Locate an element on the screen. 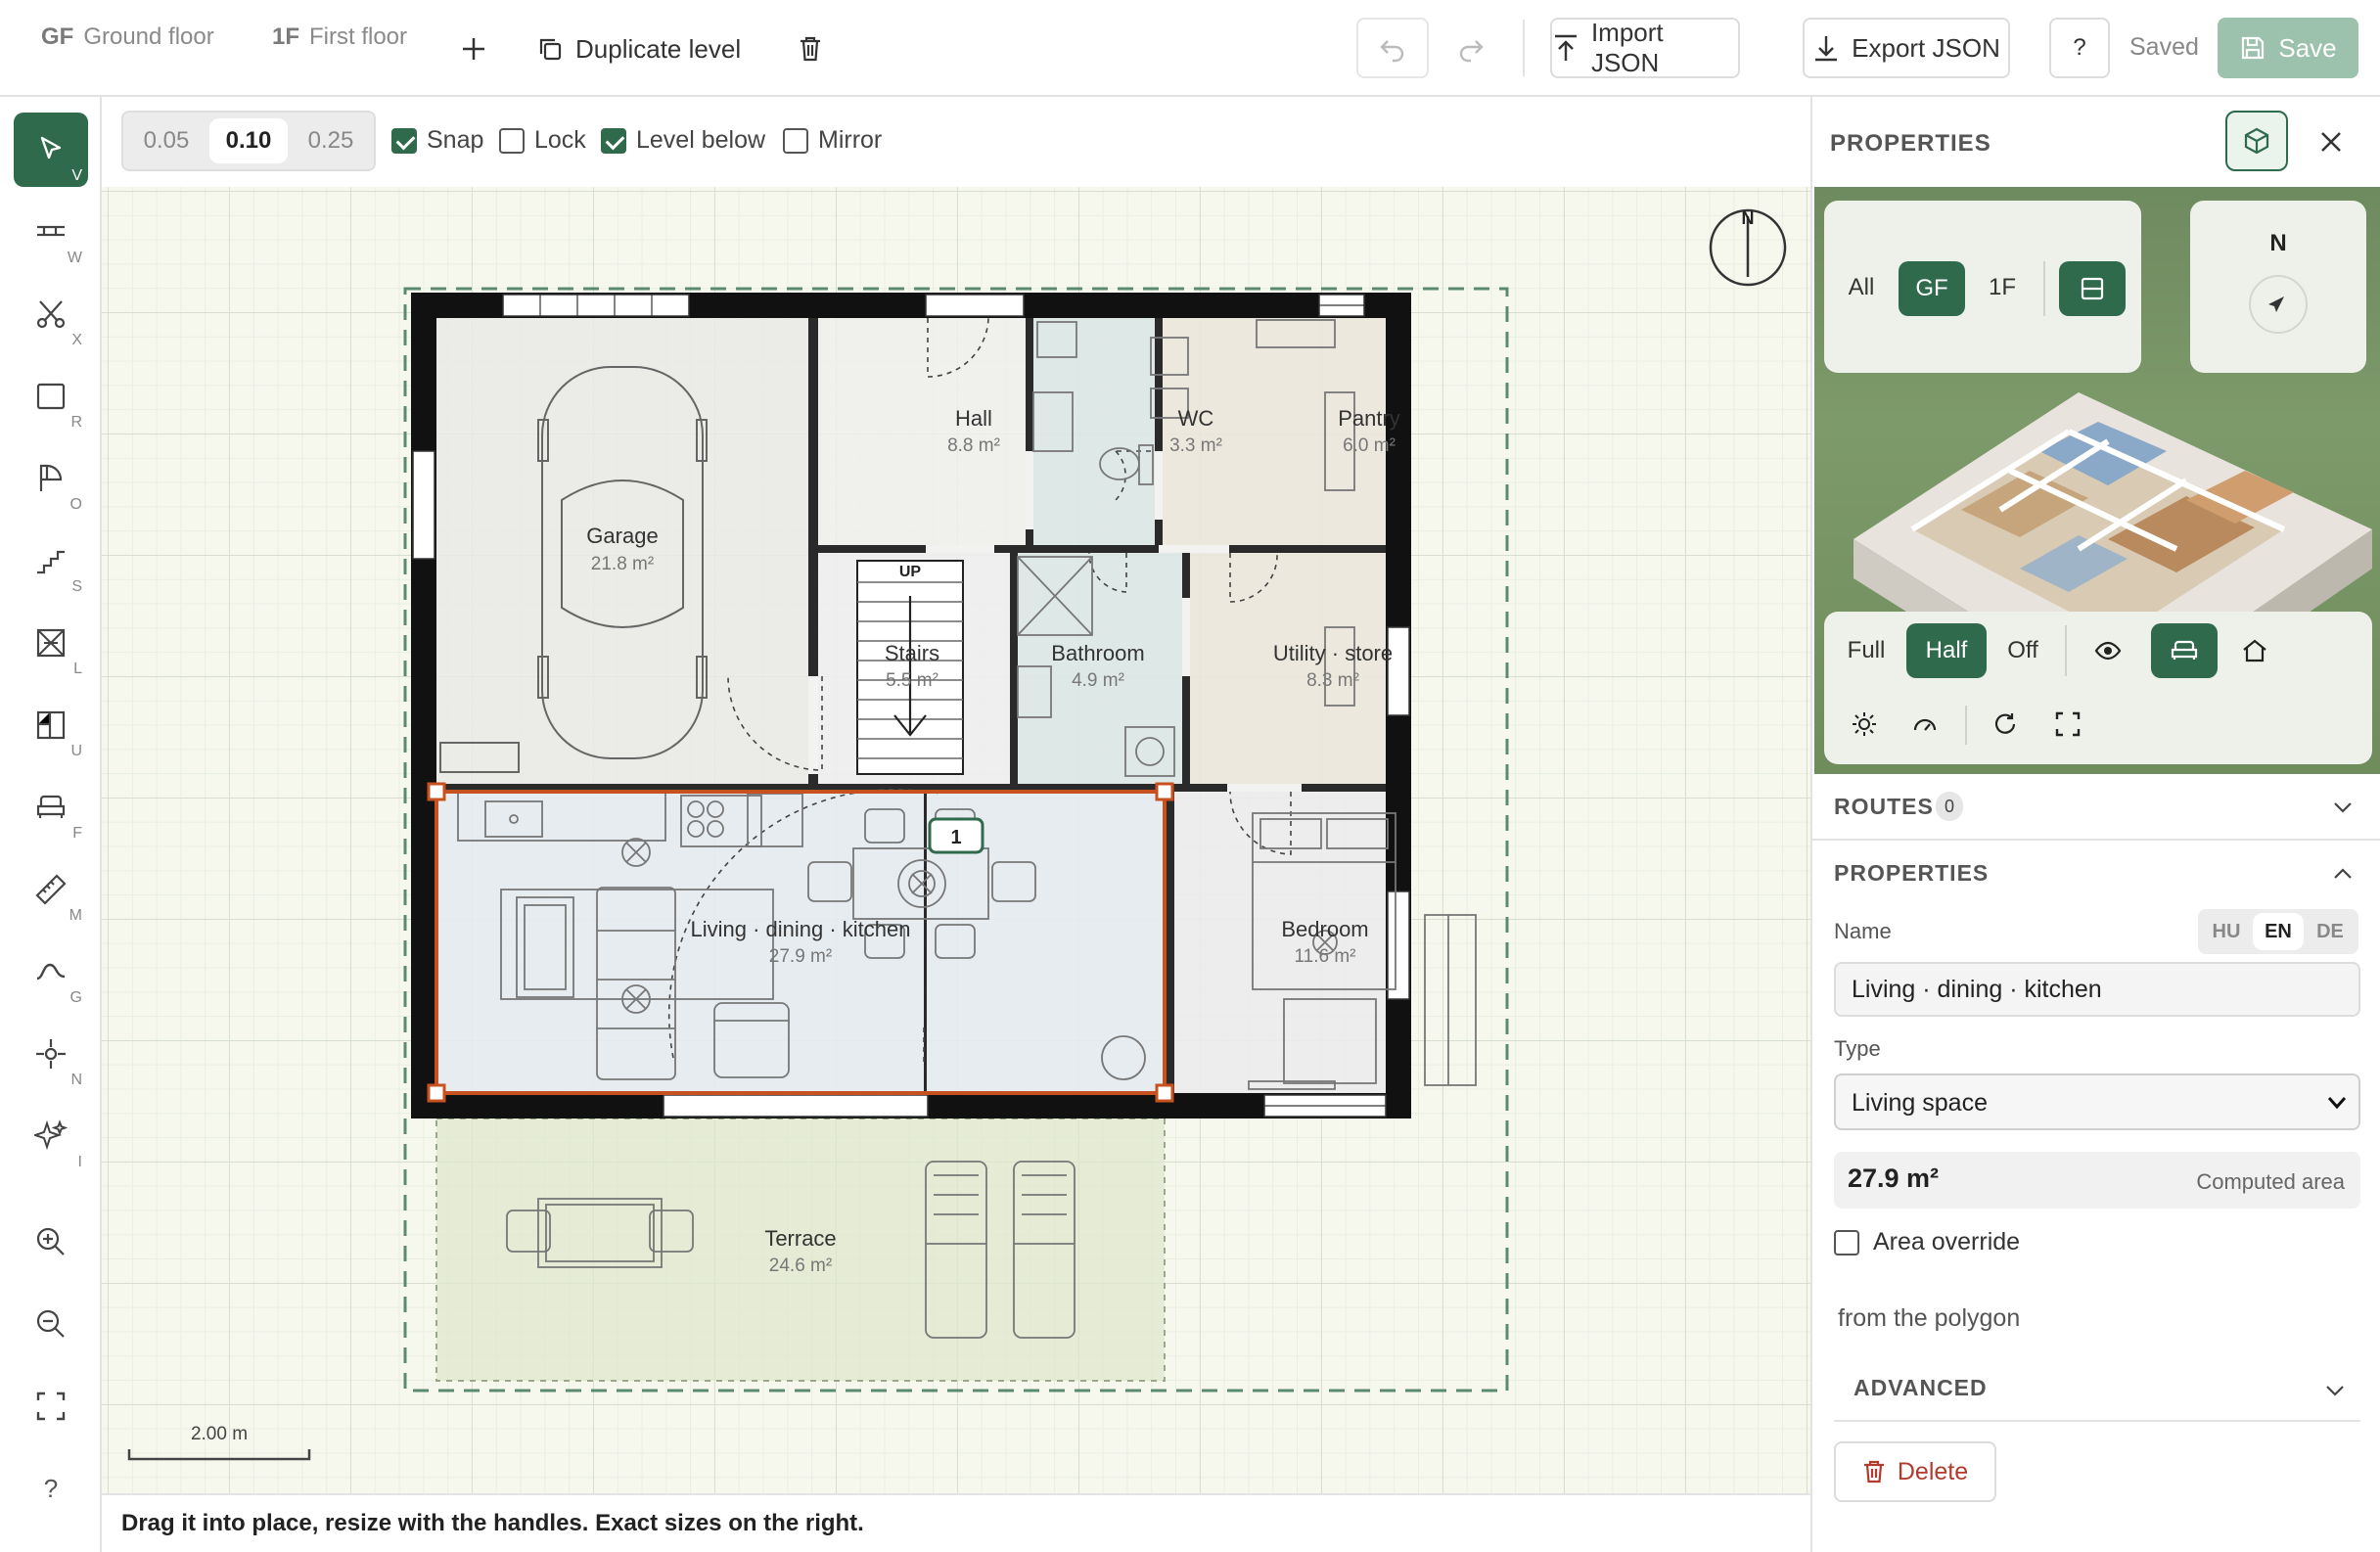  lang-de: DE is located at coordinates (2330, 931).